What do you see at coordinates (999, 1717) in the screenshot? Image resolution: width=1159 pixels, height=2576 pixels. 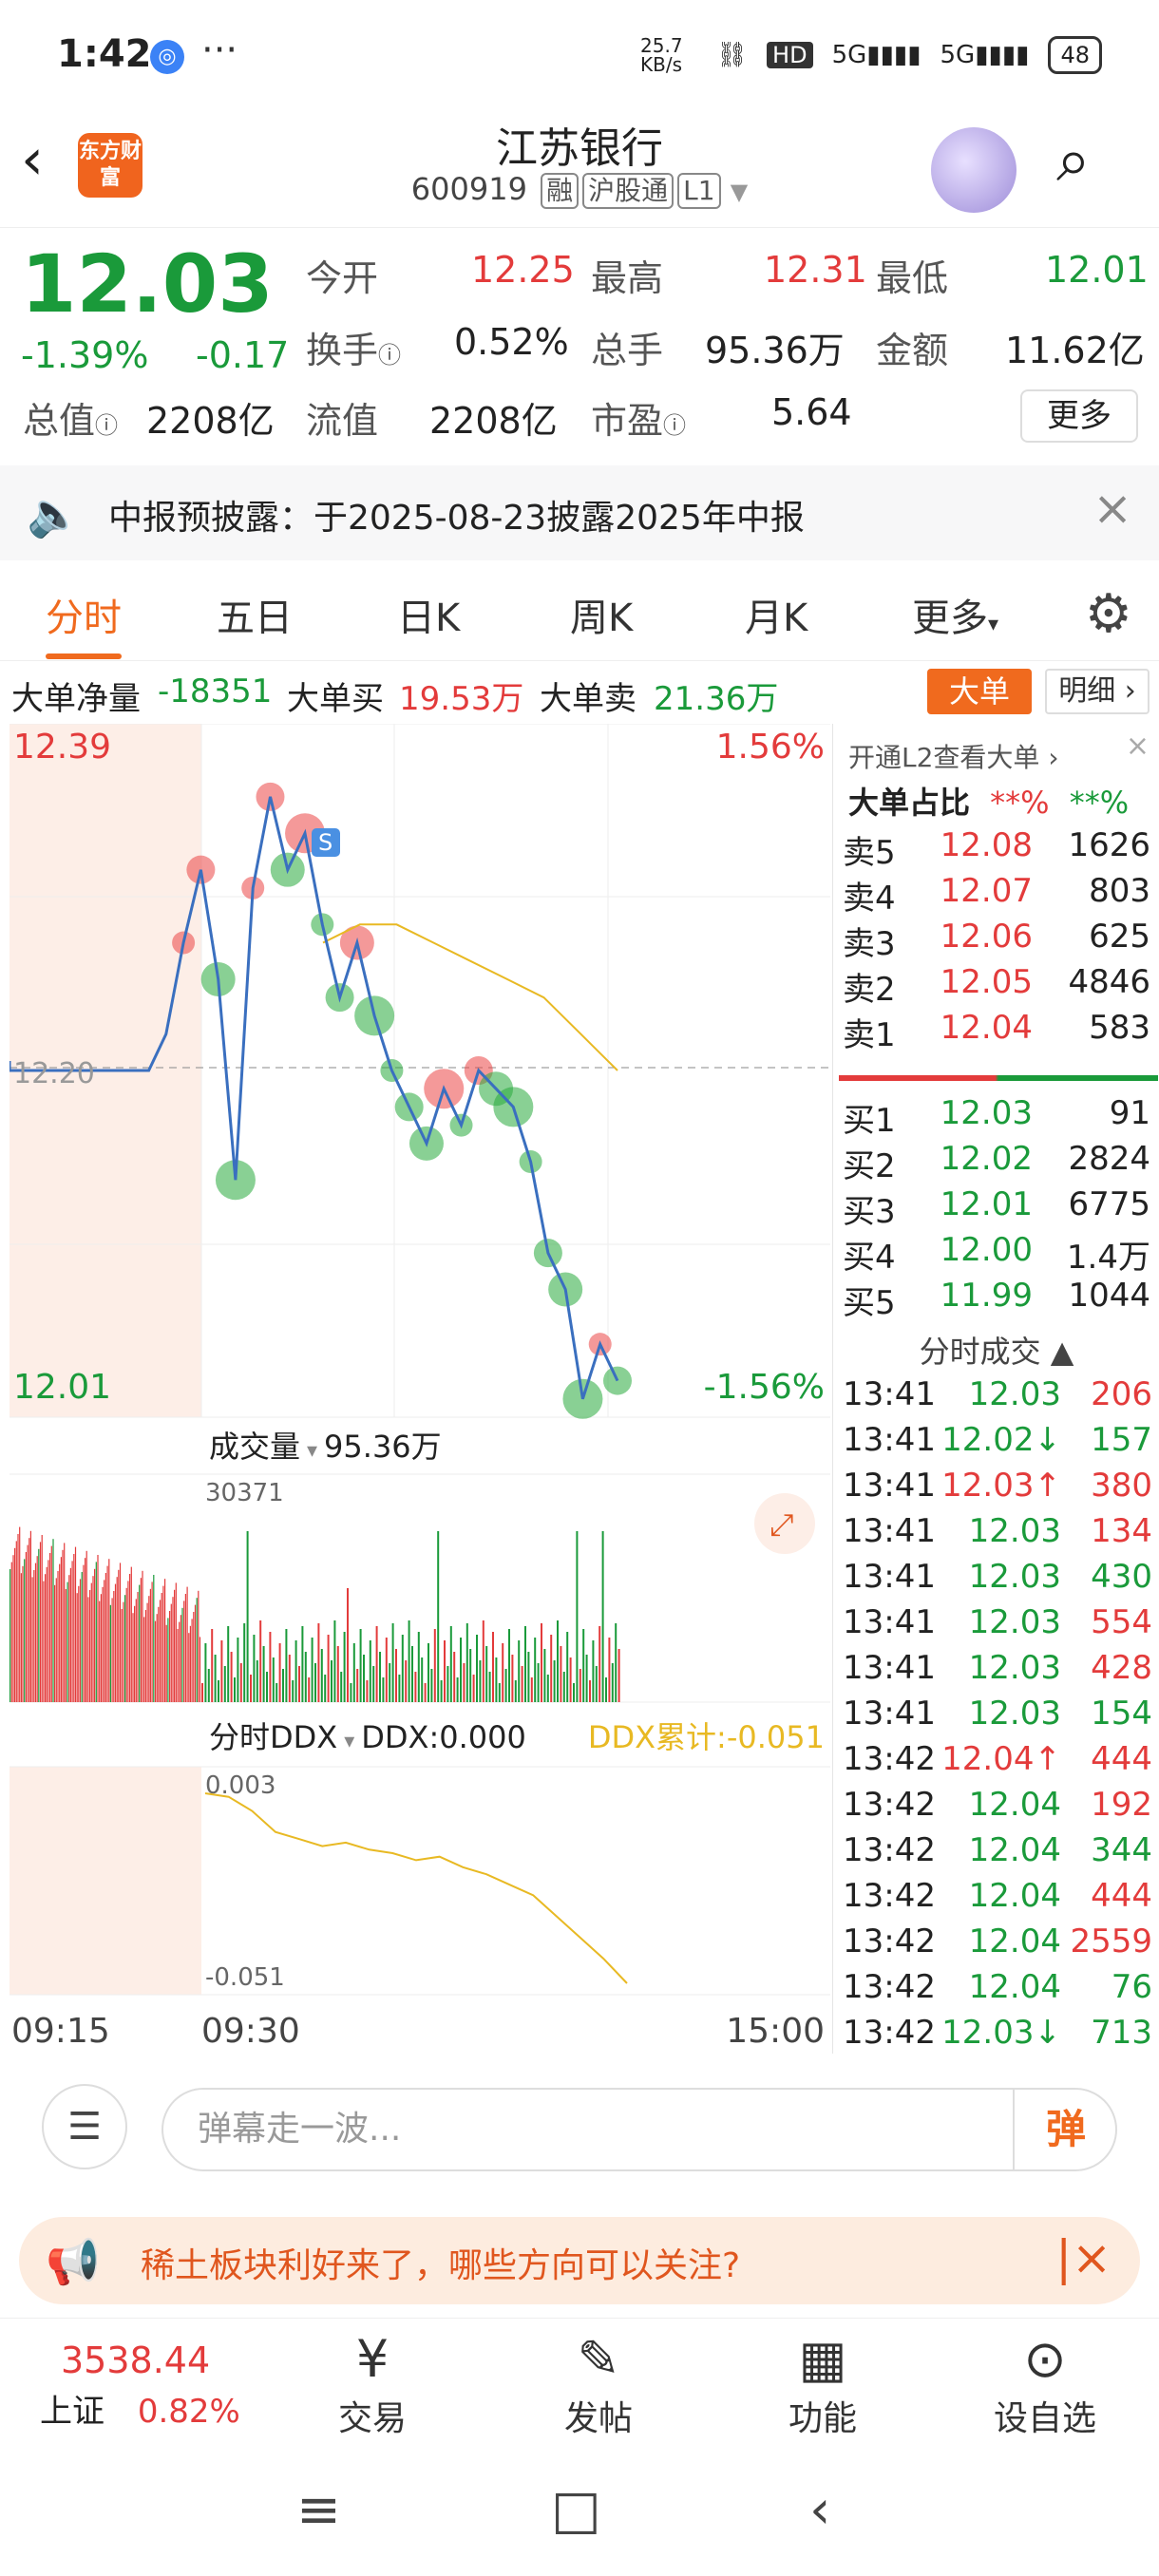 I see `trade-row: 13:41 12.03 154` at bounding box center [999, 1717].